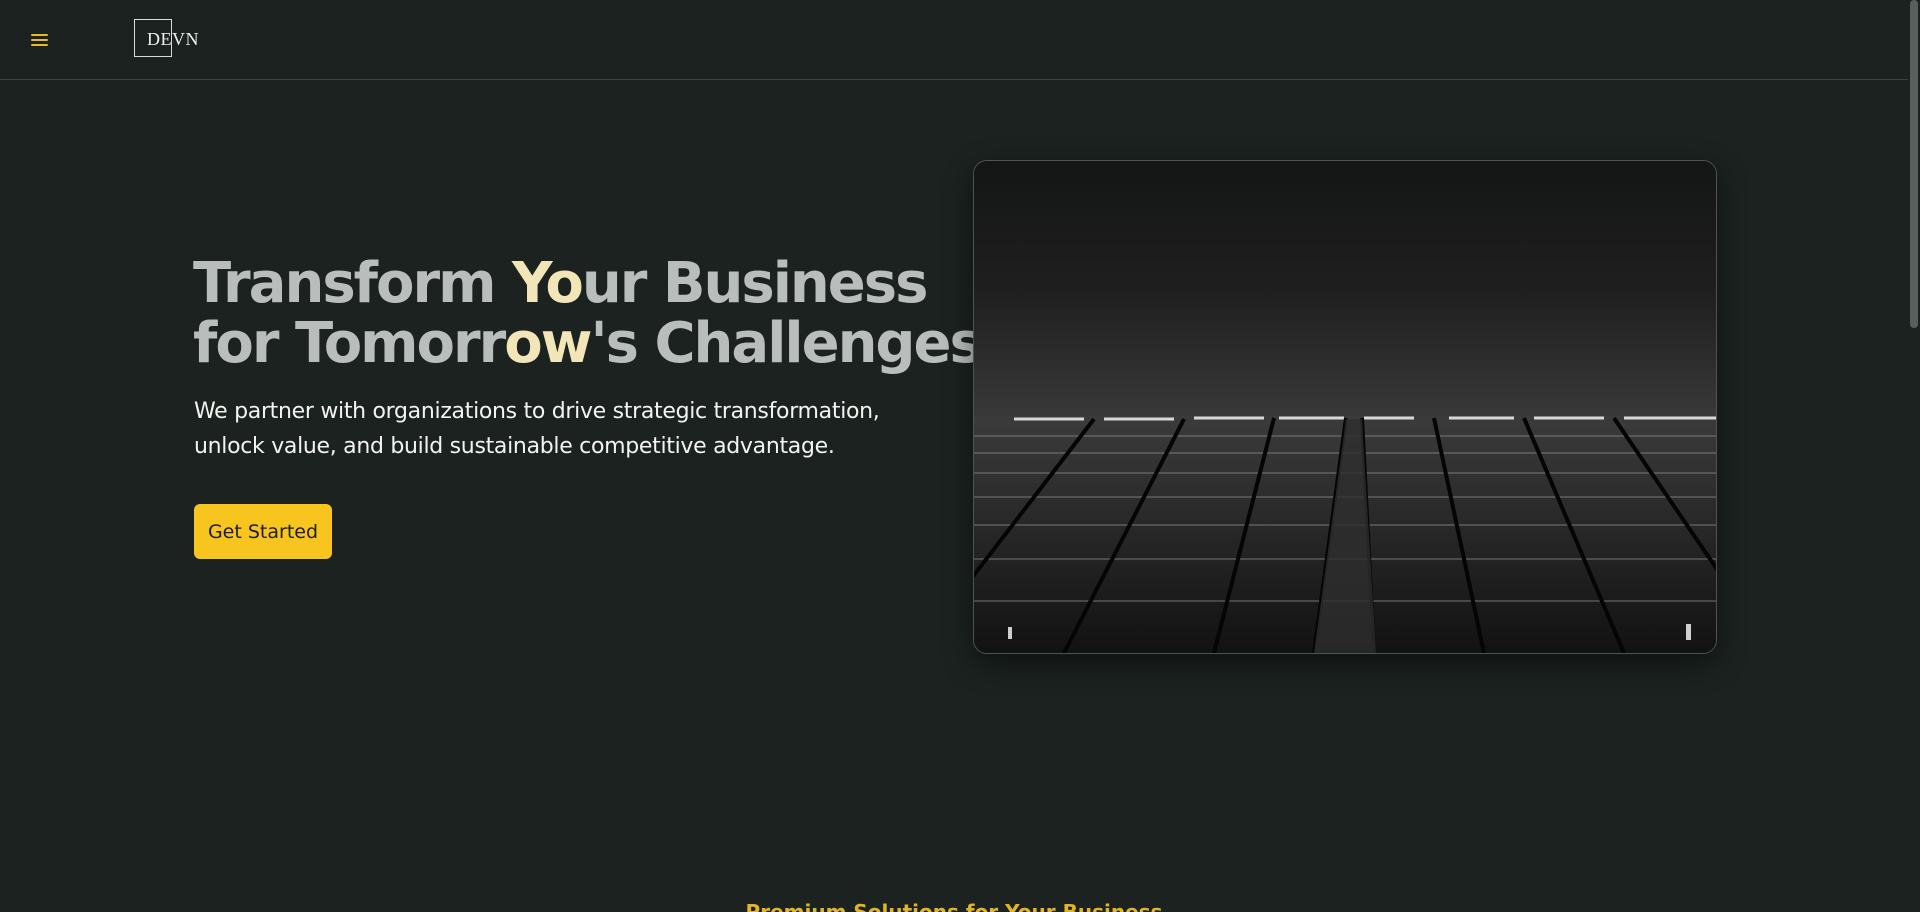 The height and width of the screenshot is (912, 1920). What do you see at coordinates (786, 343) in the screenshot?
I see `hero-title-text: 's Challenges` at bounding box center [786, 343].